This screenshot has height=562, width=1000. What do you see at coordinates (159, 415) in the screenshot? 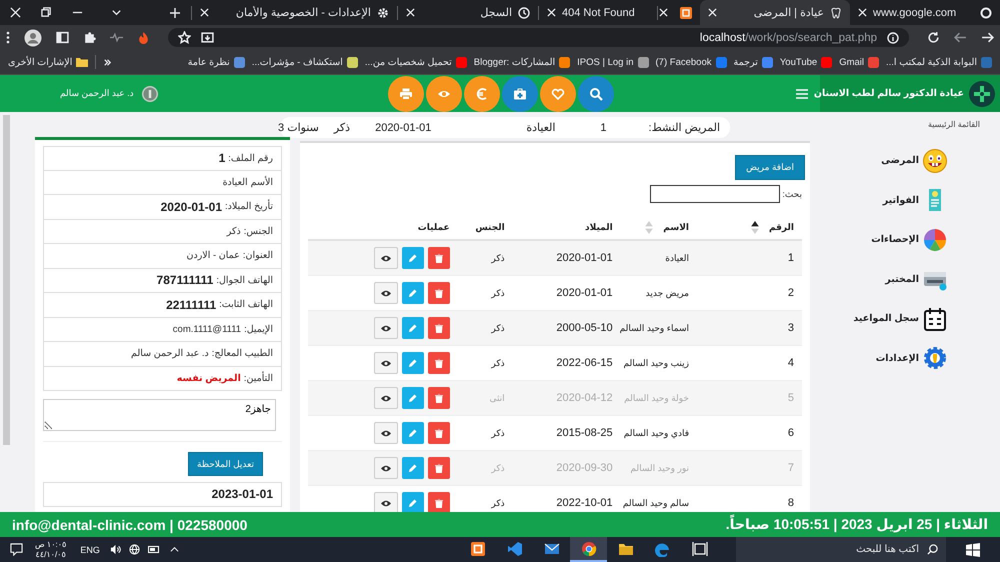
I see `notes-field: جاهز2` at bounding box center [159, 415].